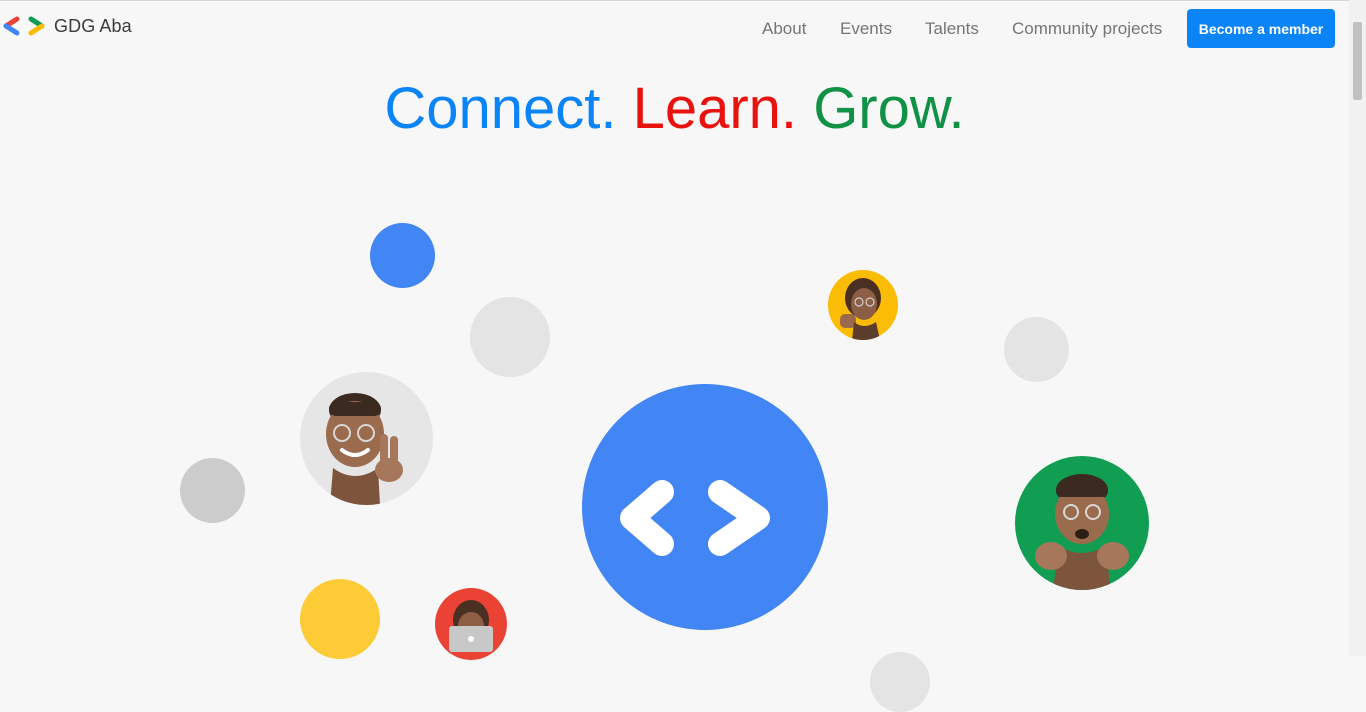 This screenshot has width=1366, height=712. What do you see at coordinates (510, 337) in the screenshot?
I see `decor-circle-light-gray` at bounding box center [510, 337].